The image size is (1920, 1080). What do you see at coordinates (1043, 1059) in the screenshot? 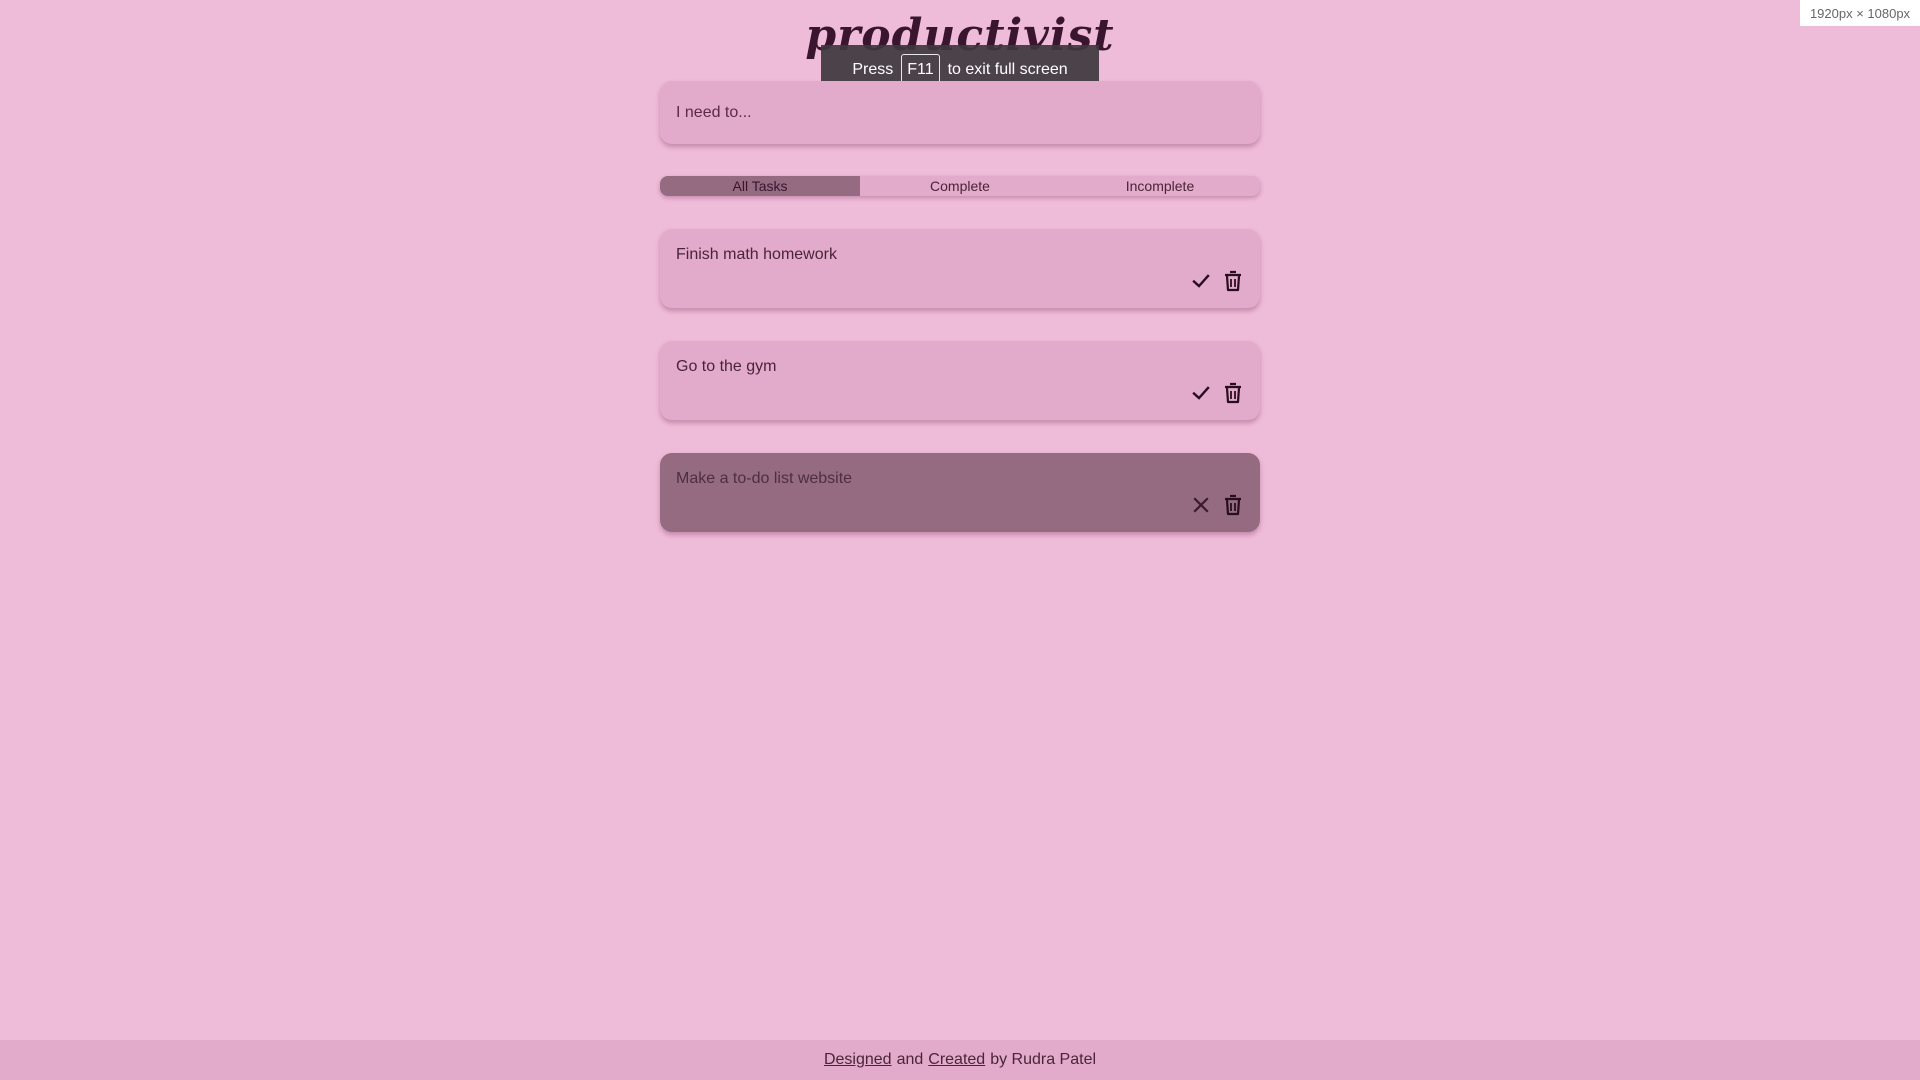
I see `footer-author: by Rudra Patel` at bounding box center [1043, 1059].